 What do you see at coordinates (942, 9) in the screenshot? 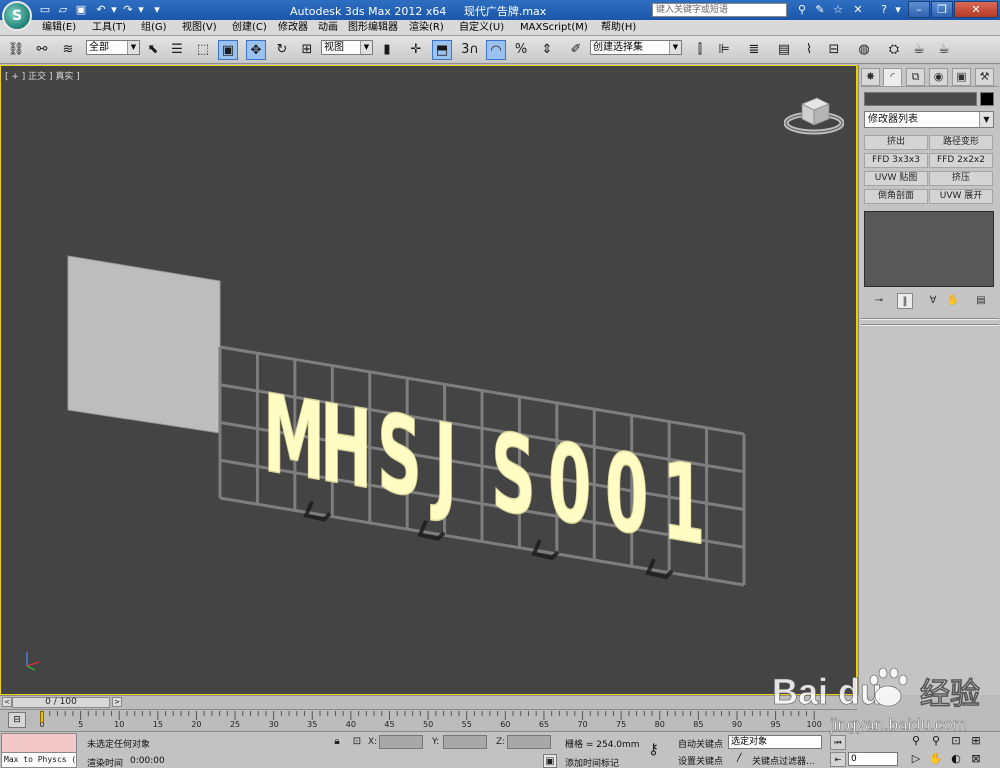
I see `maximize-button: ❐` at bounding box center [942, 9].